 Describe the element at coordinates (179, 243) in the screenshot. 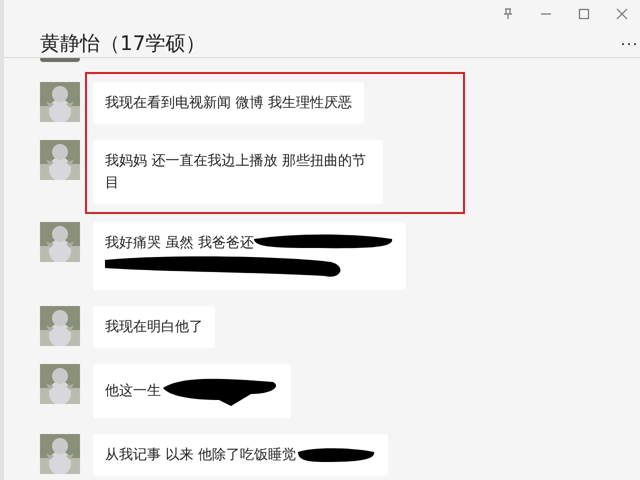

I see `message-text: 我好痛哭 虽然 我爸爸还` at that location.